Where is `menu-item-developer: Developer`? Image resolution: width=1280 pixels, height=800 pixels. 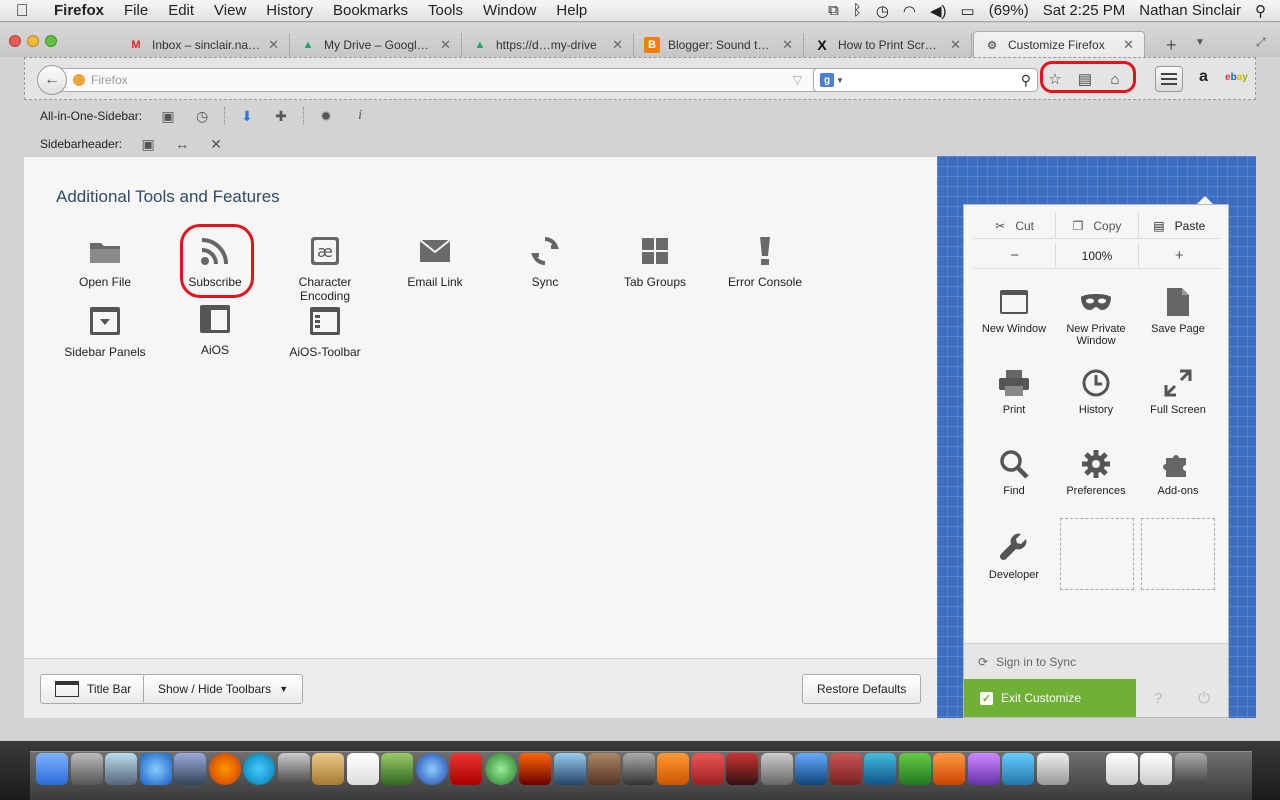
menu-item-developer: Developer is located at coordinates (1014, 556).